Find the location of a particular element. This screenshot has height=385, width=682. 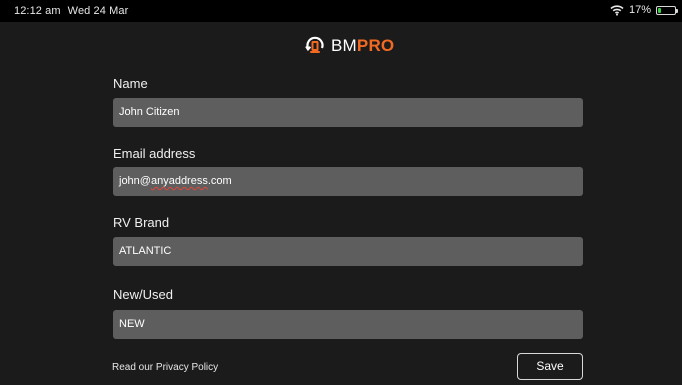

bmpro-logo: BMPRO is located at coordinates (349, 46).